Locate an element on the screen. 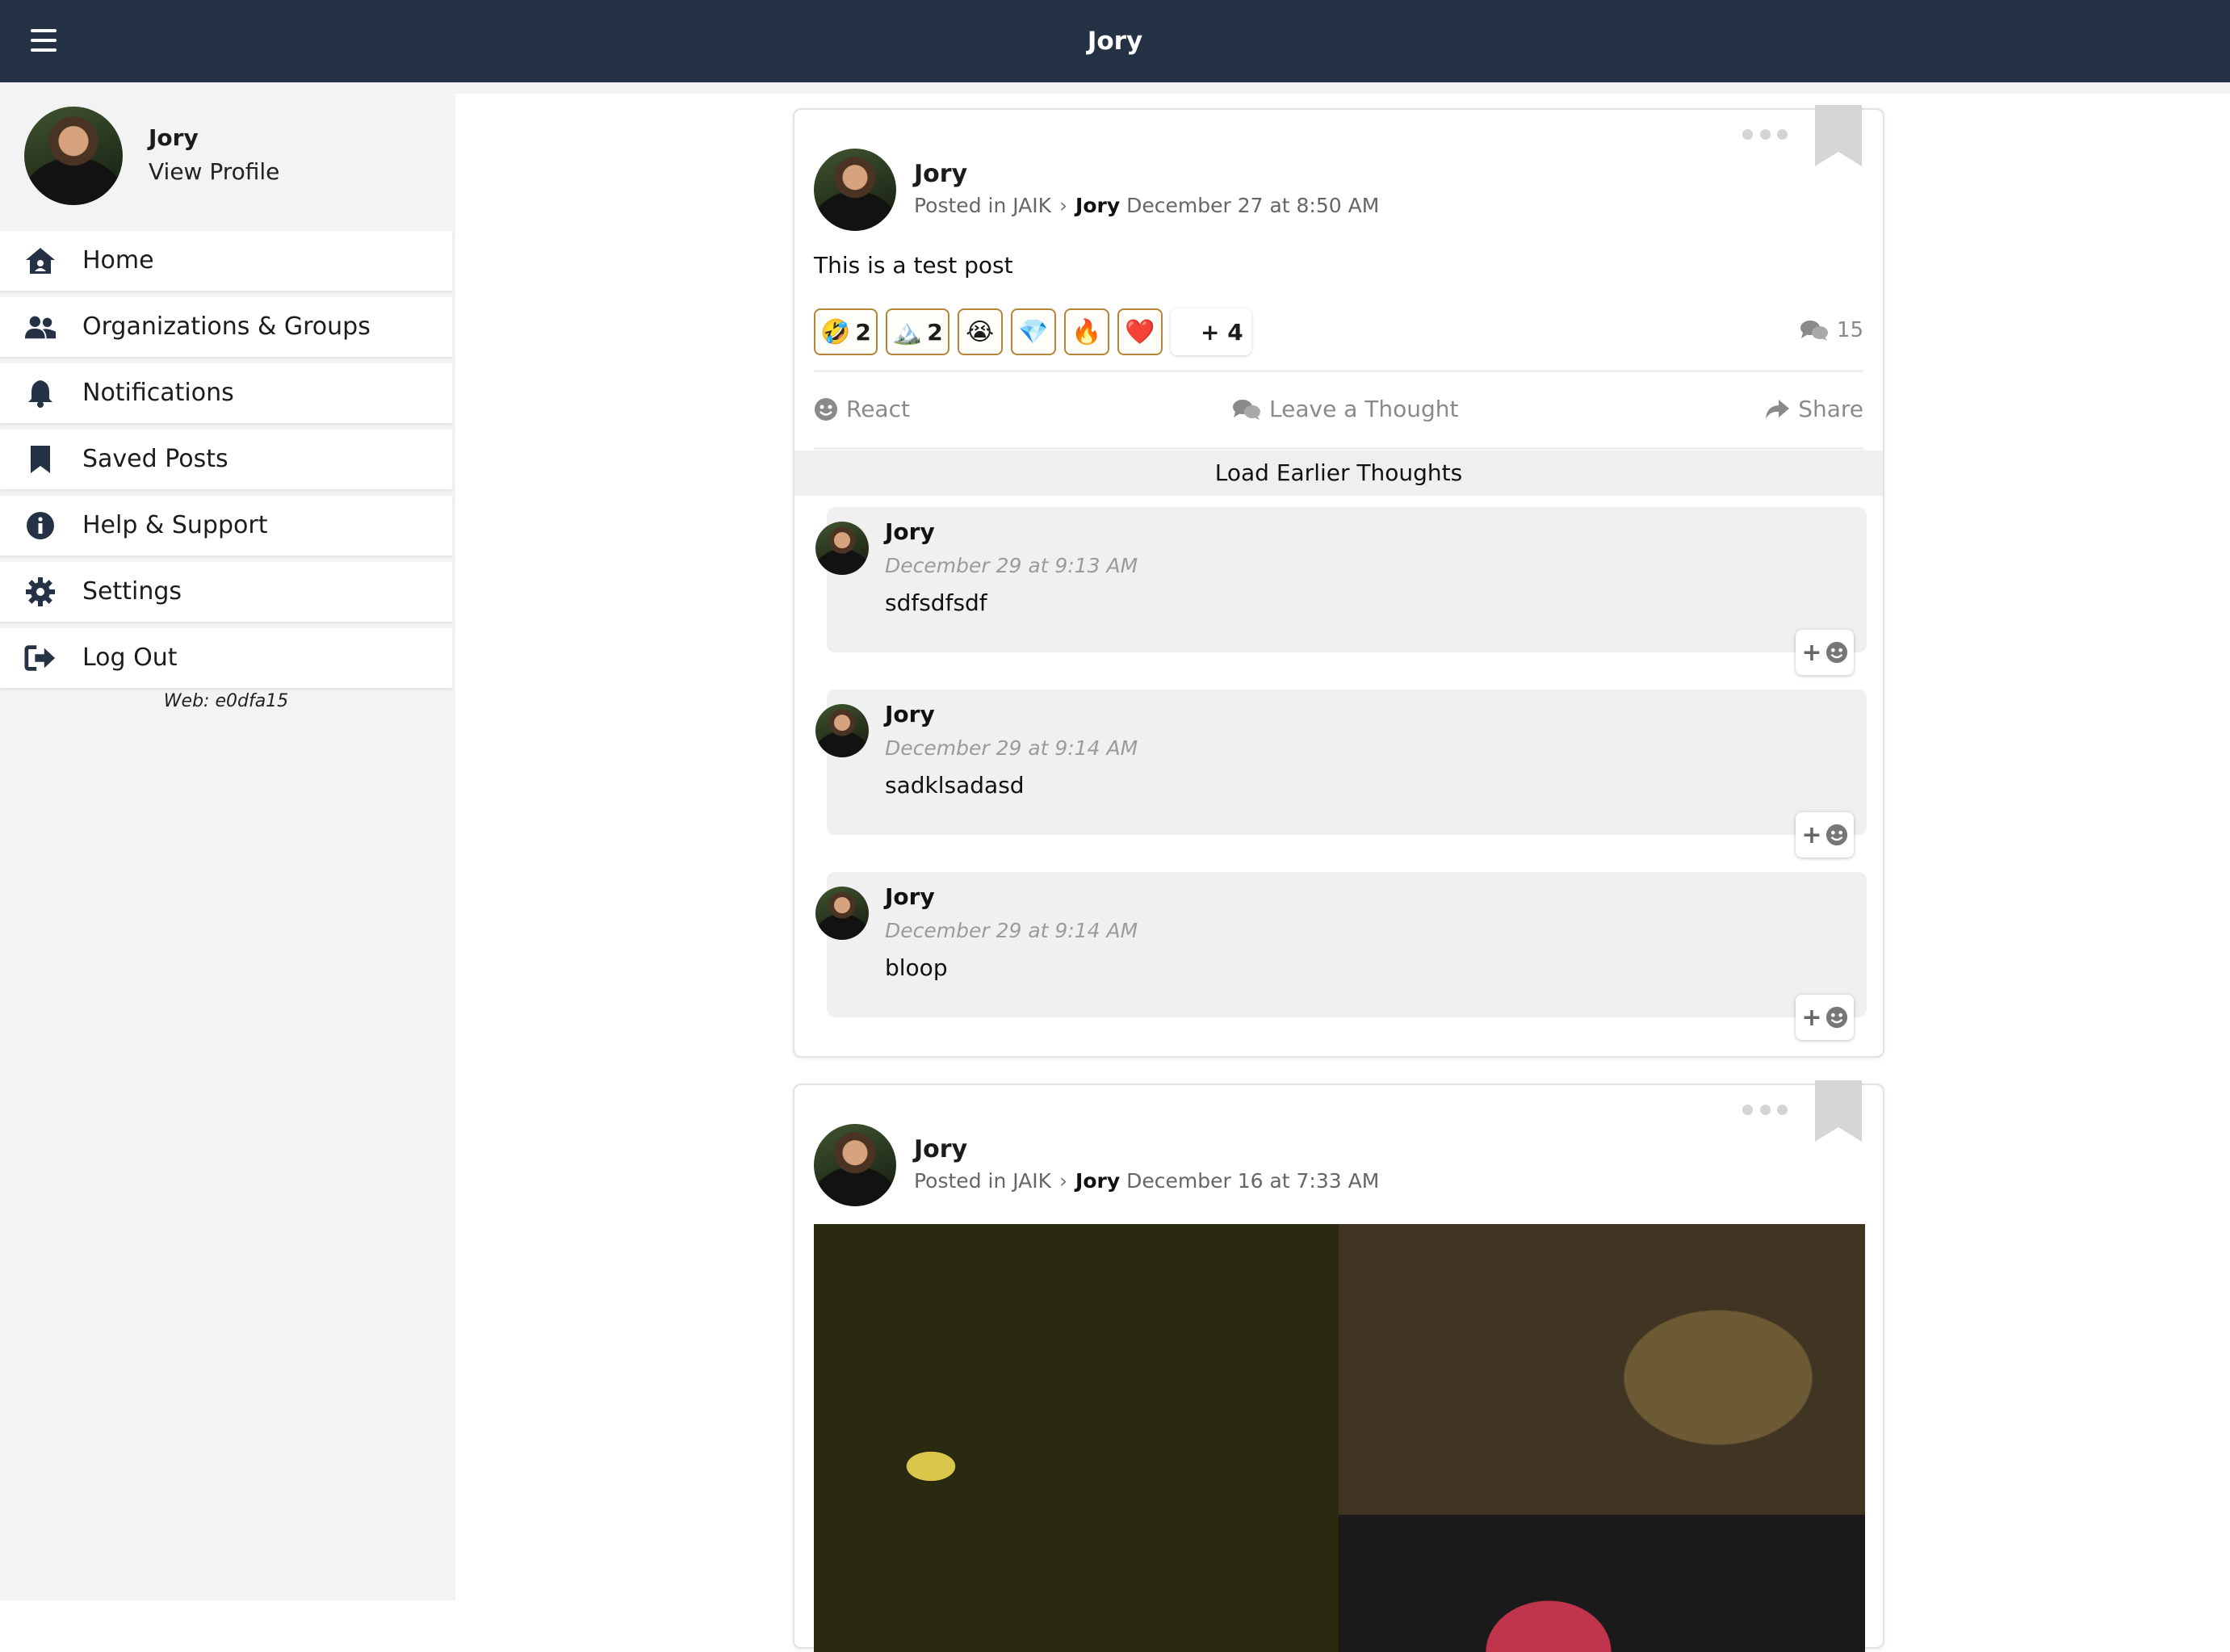  thought-text: sadklsadasd is located at coordinates (955, 785).